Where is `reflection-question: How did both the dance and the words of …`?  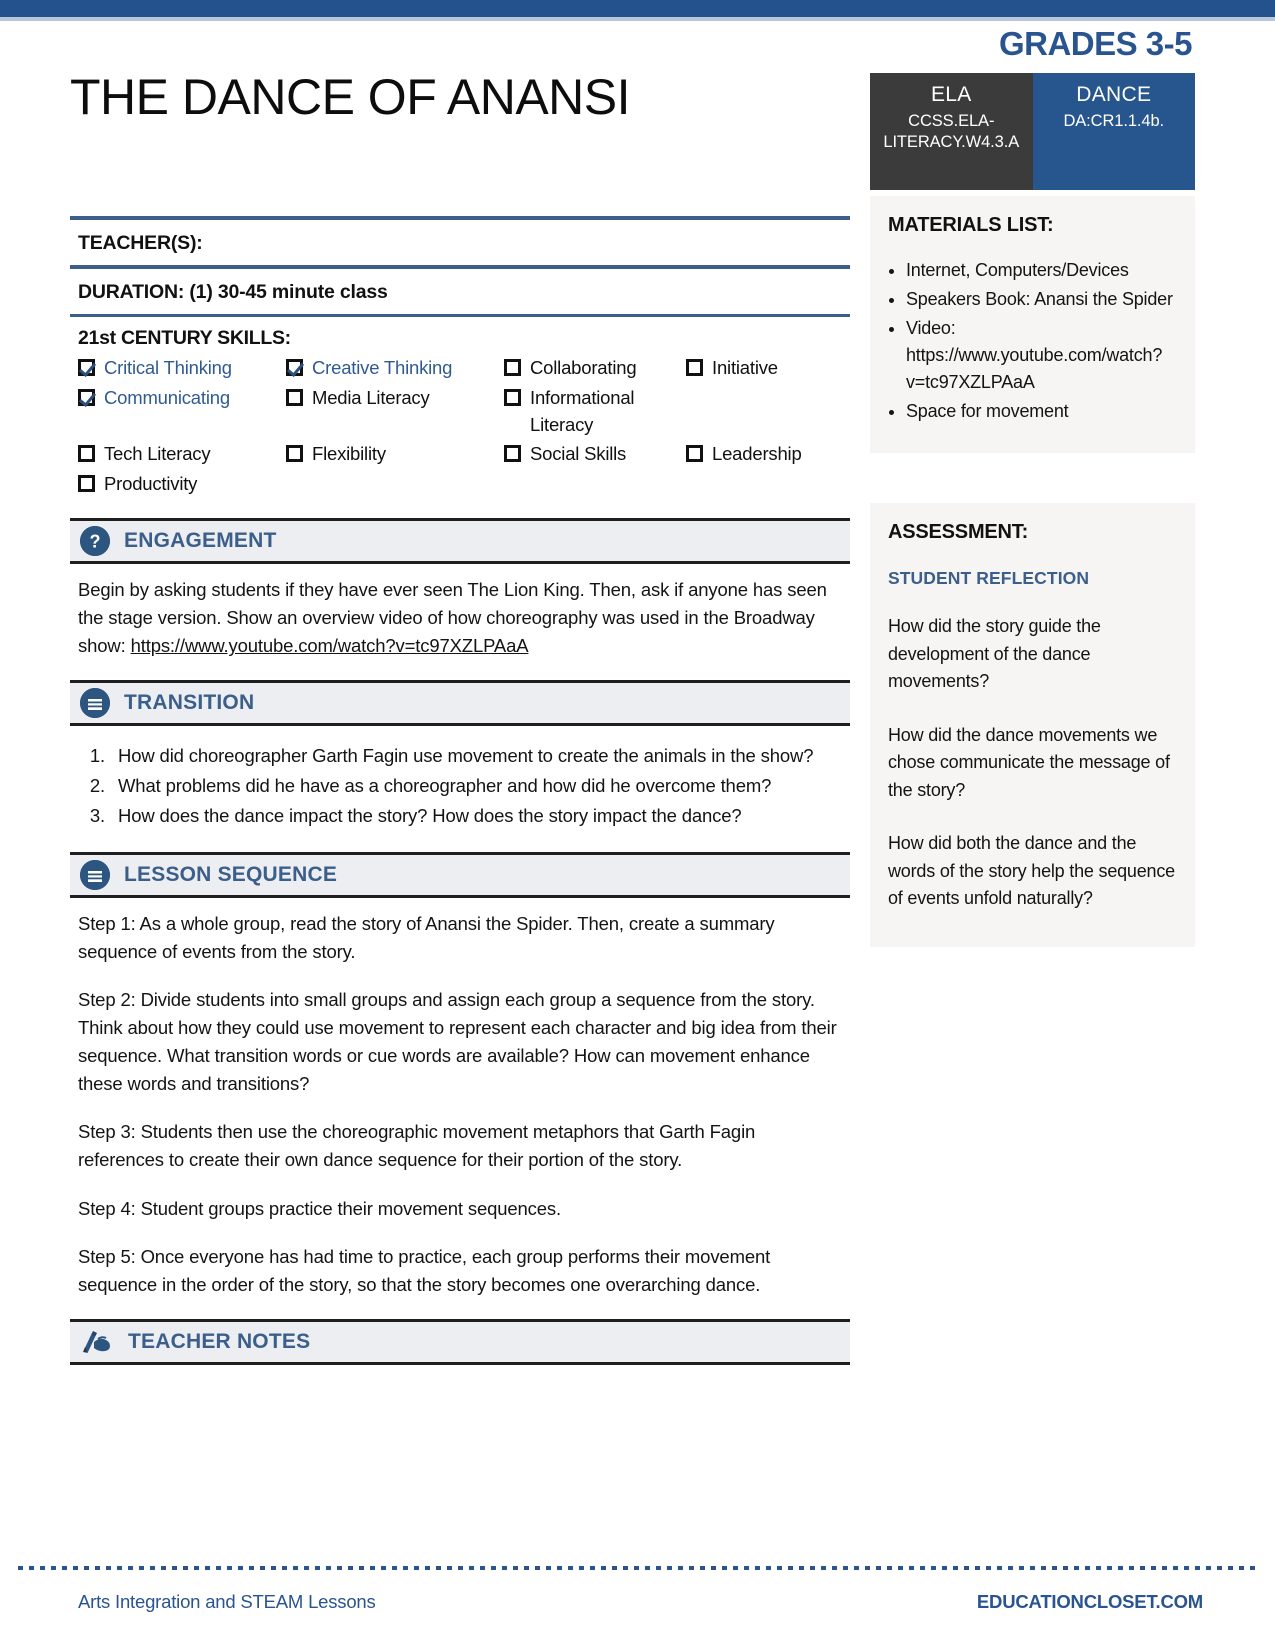
reflection-question: How did both the dance and the words of … is located at coordinates (1031, 871).